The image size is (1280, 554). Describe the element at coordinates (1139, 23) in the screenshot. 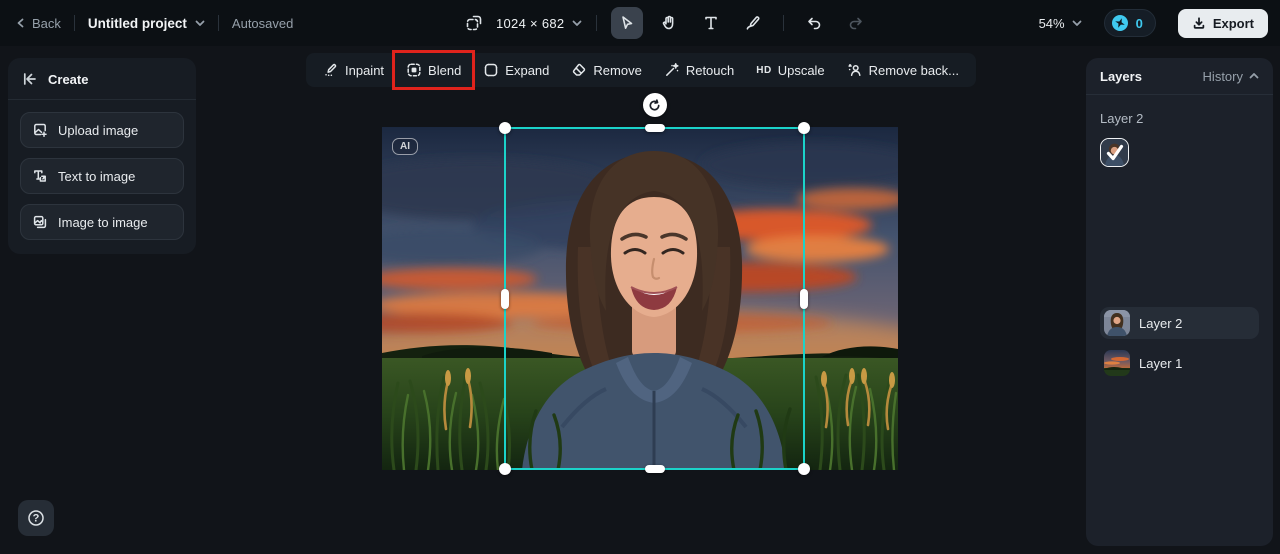

I see `credits-count: 0` at that location.